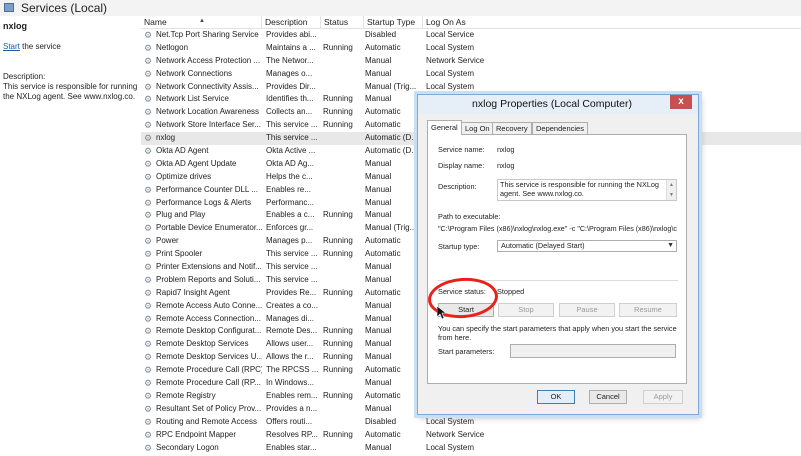 The width and height of the screenshot is (801, 456). Describe the element at coordinates (291, 22) in the screenshot. I see `column-header-description: Description` at that location.